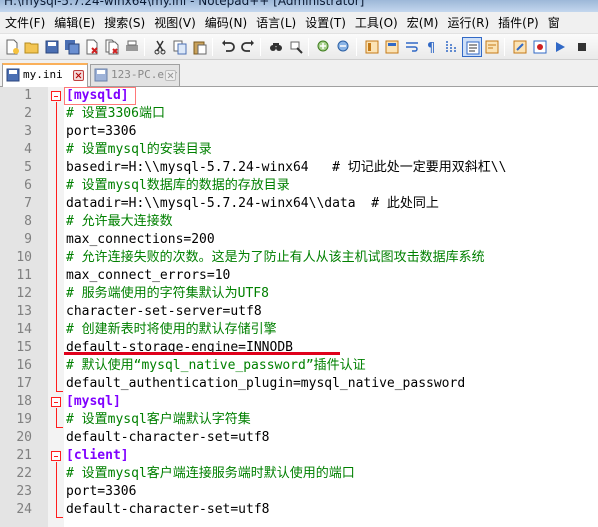  Describe the element at coordinates (72, 47) in the screenshot. I see `save-all-icon` at that location.